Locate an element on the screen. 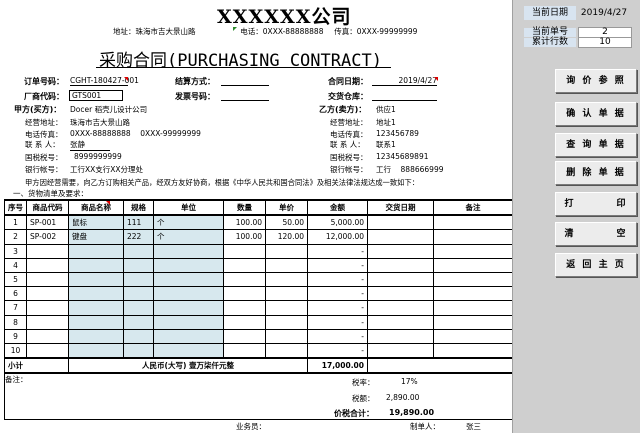 The width and height of the screenshot is (640, 433). vendor-code-field: GTS001 is located at coordinates (96, 95).